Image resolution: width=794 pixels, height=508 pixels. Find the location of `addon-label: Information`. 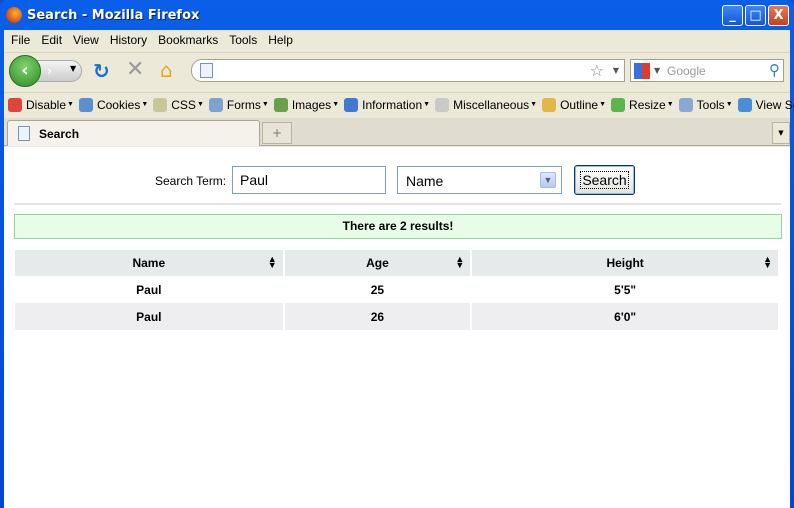

addon-label: Information is located at coordinates (392, 104).